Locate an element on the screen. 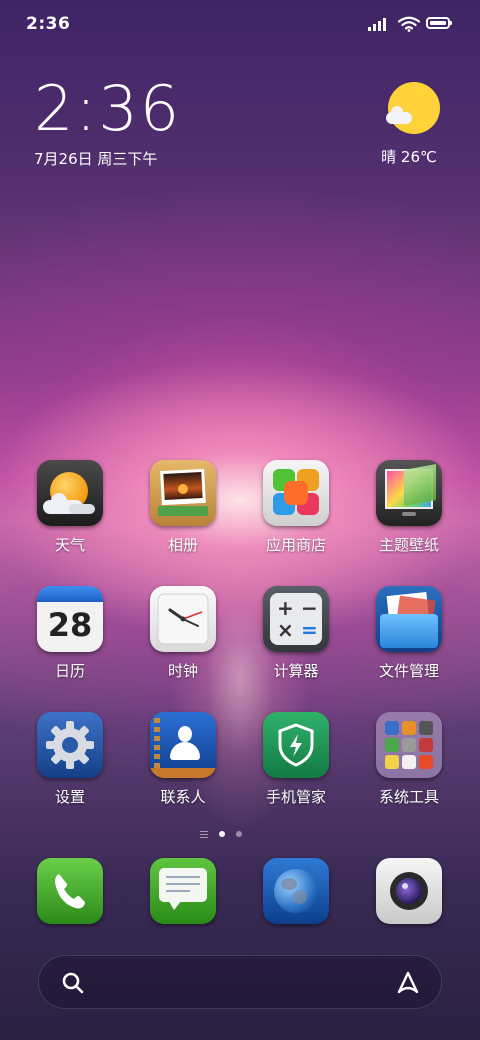 The width and height of the screenshot is (480, 1040). contacts-icon is located at coordinates (183, 745).